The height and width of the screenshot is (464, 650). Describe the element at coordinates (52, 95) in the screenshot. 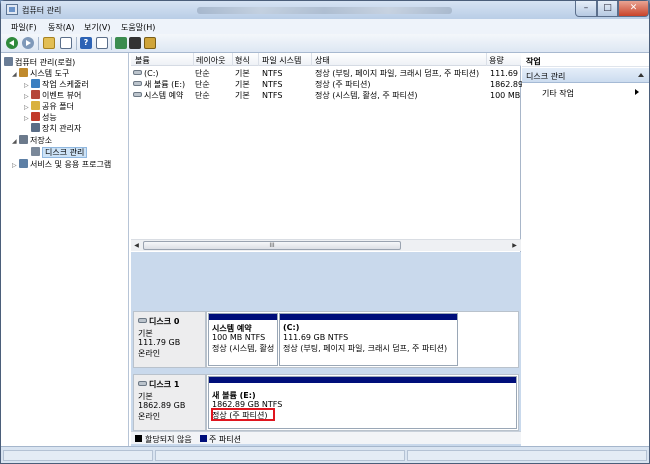

I see `tree-item-event-viewer: ▷ 이벤트 뷰어` at that location.